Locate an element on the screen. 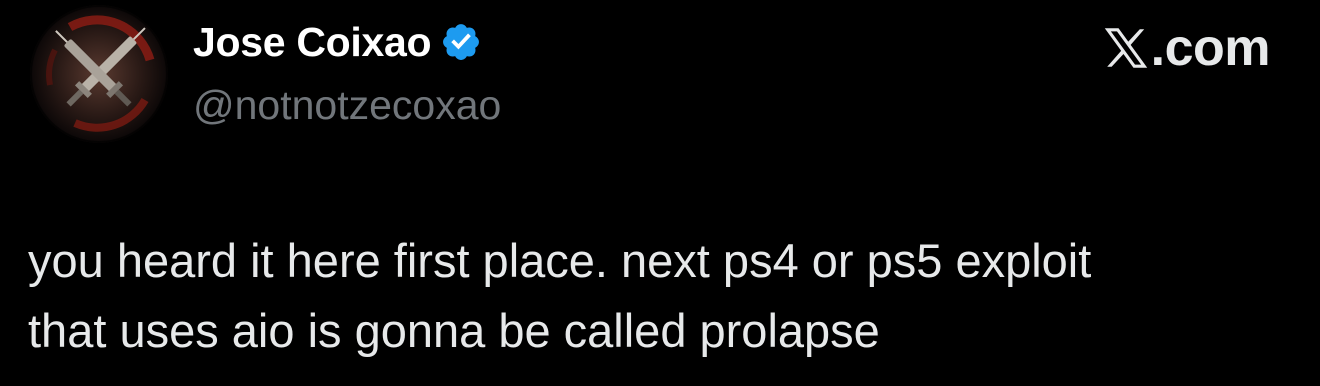 Image resolution: width=1320 pixels, height=386 pixels. brand-domain-text: .com is located at coordinates (1210, 48).